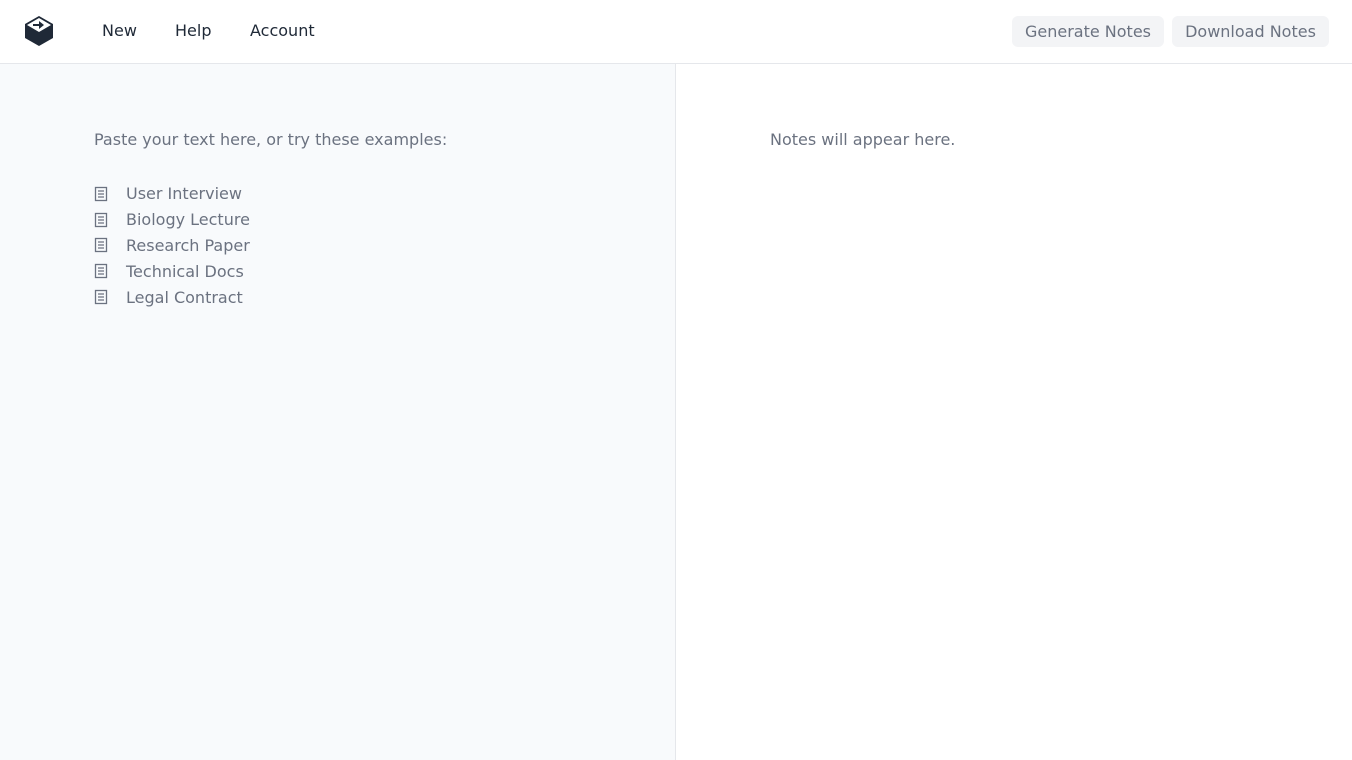 The width and height of the screenshot is (1352, 760). What do you see at coordinates (1088, 31) in the screenshot?
I see `generate-notes-button: Generate Notes` at bounding box center [1088, 31].